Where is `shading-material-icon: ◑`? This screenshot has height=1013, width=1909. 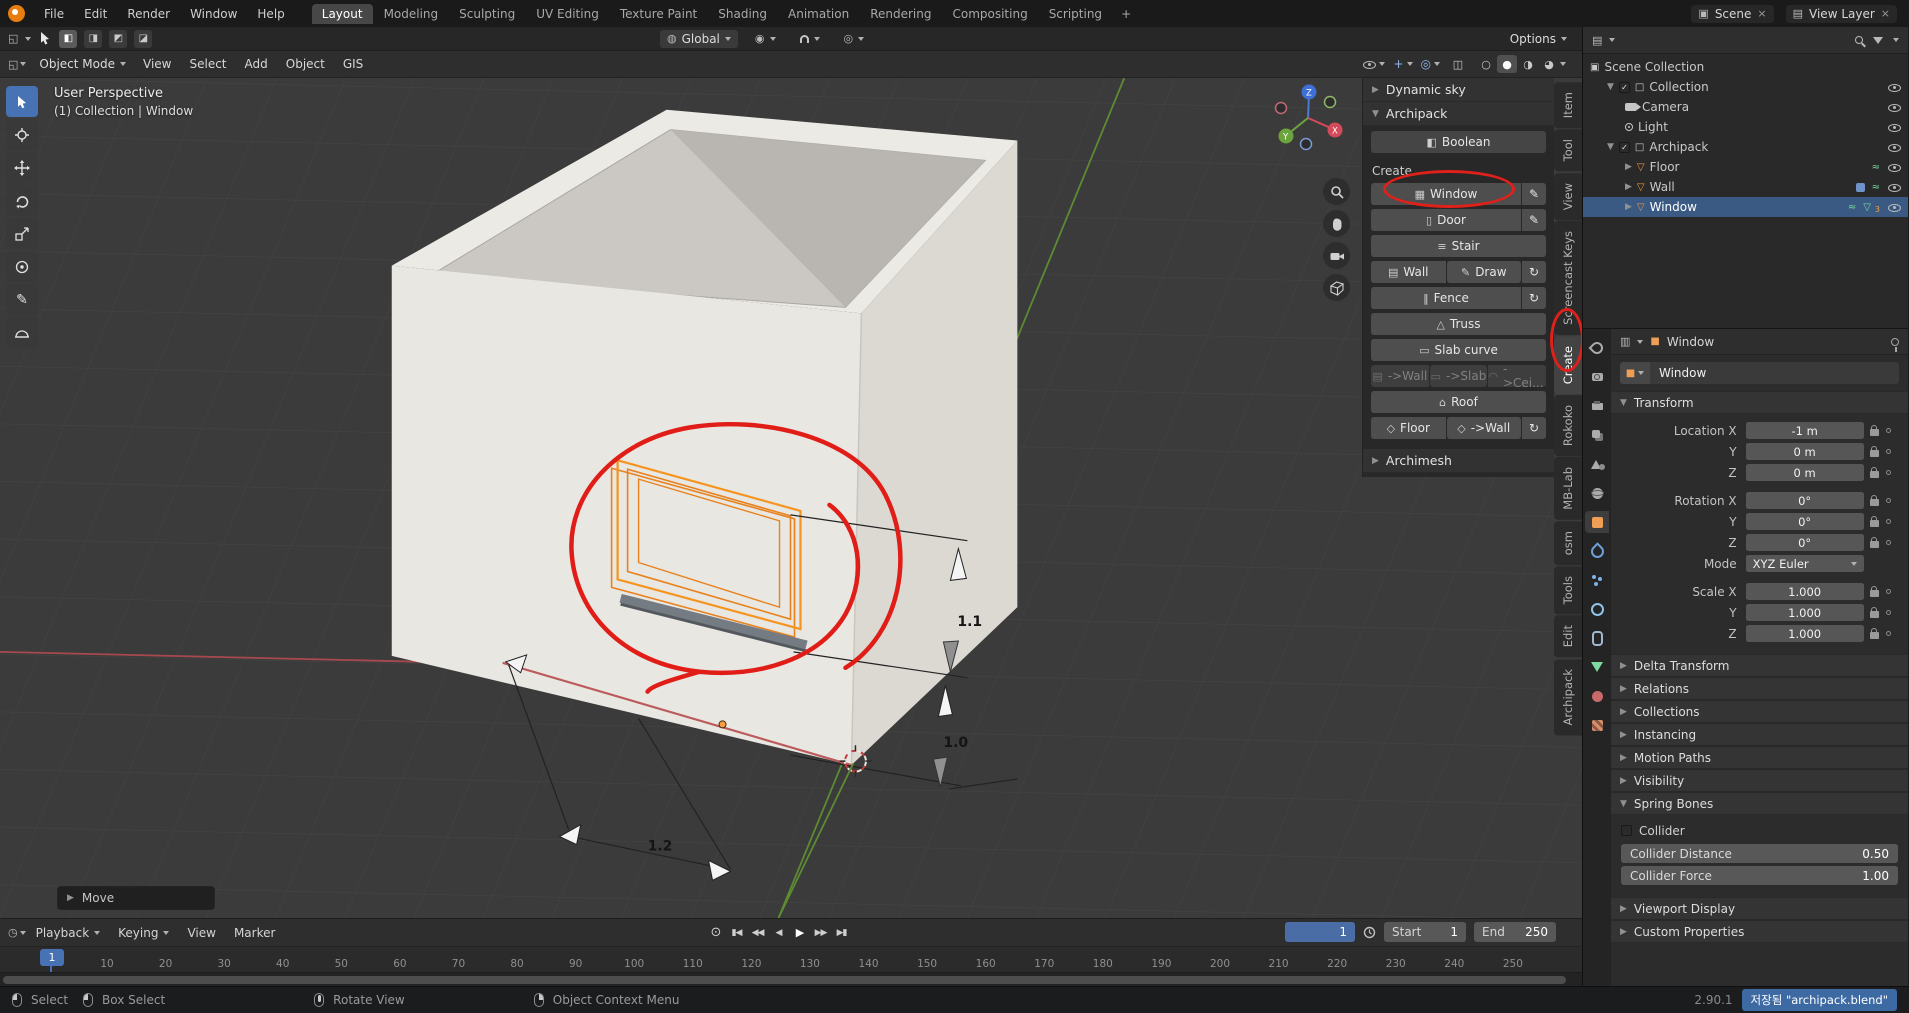 shading-material-icon: ◑ is located at coordinates (1528, 64).